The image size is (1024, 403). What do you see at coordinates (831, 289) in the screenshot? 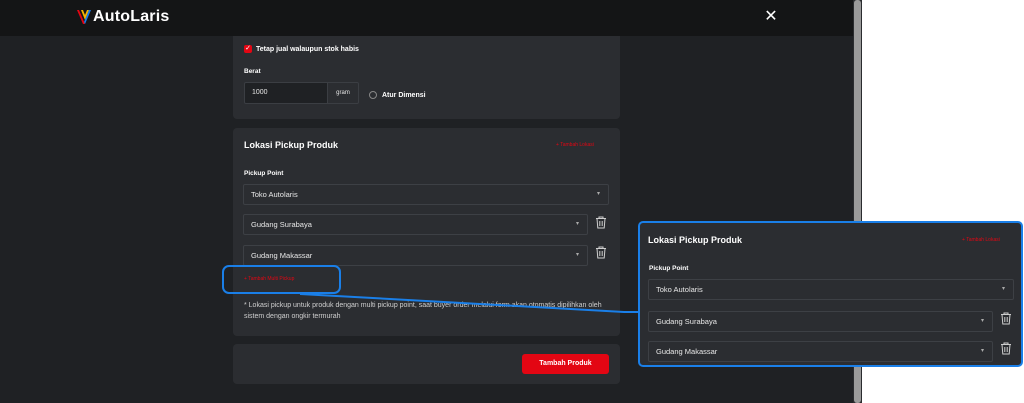
I see `zoom-pickup-select-main: Toko Autolaris ▾` at bounding box center [831, 289].